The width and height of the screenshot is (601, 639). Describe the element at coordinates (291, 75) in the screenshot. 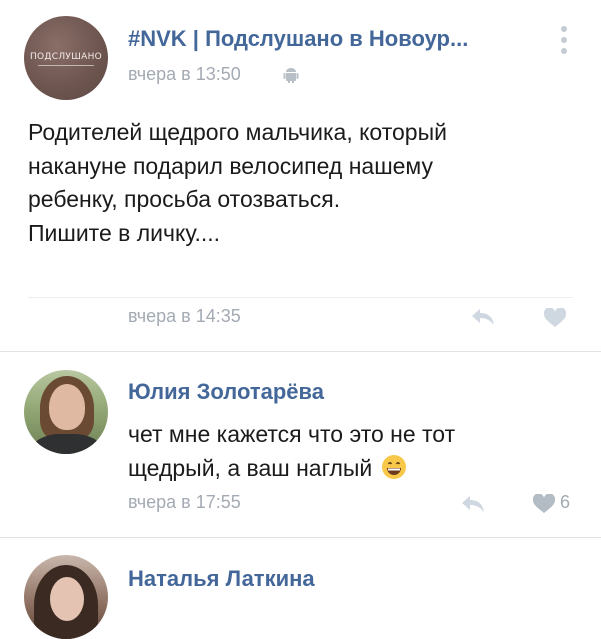

I see `android-icon` at that location.